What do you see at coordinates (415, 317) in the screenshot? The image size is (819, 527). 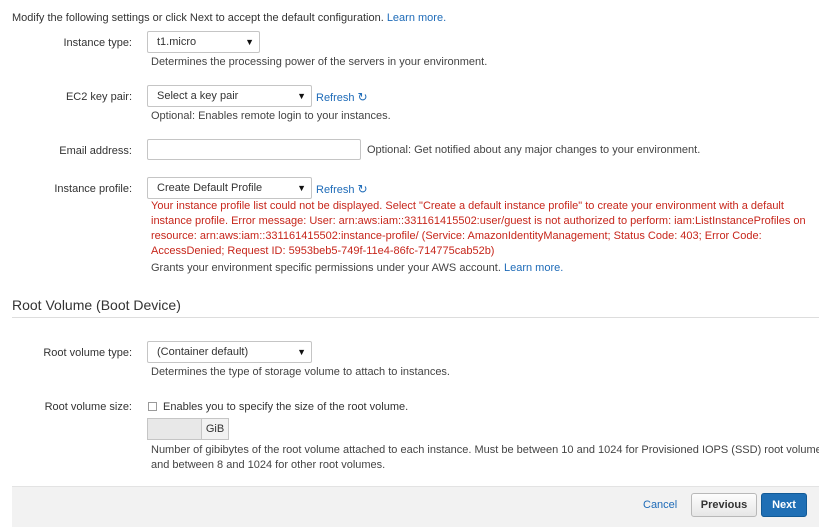 I see `section-divider` at bounding box center [415, 317].